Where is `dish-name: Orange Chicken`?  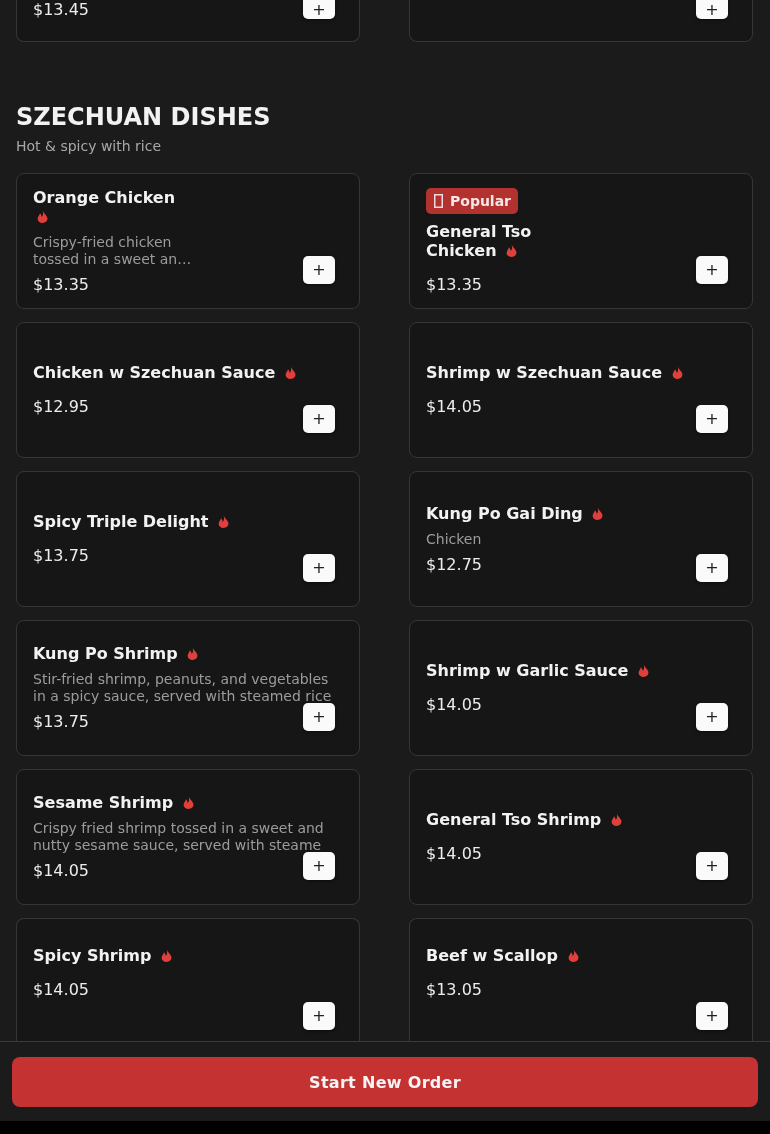
dish-name: Orange Chicken is located at coordinates (104, 197).